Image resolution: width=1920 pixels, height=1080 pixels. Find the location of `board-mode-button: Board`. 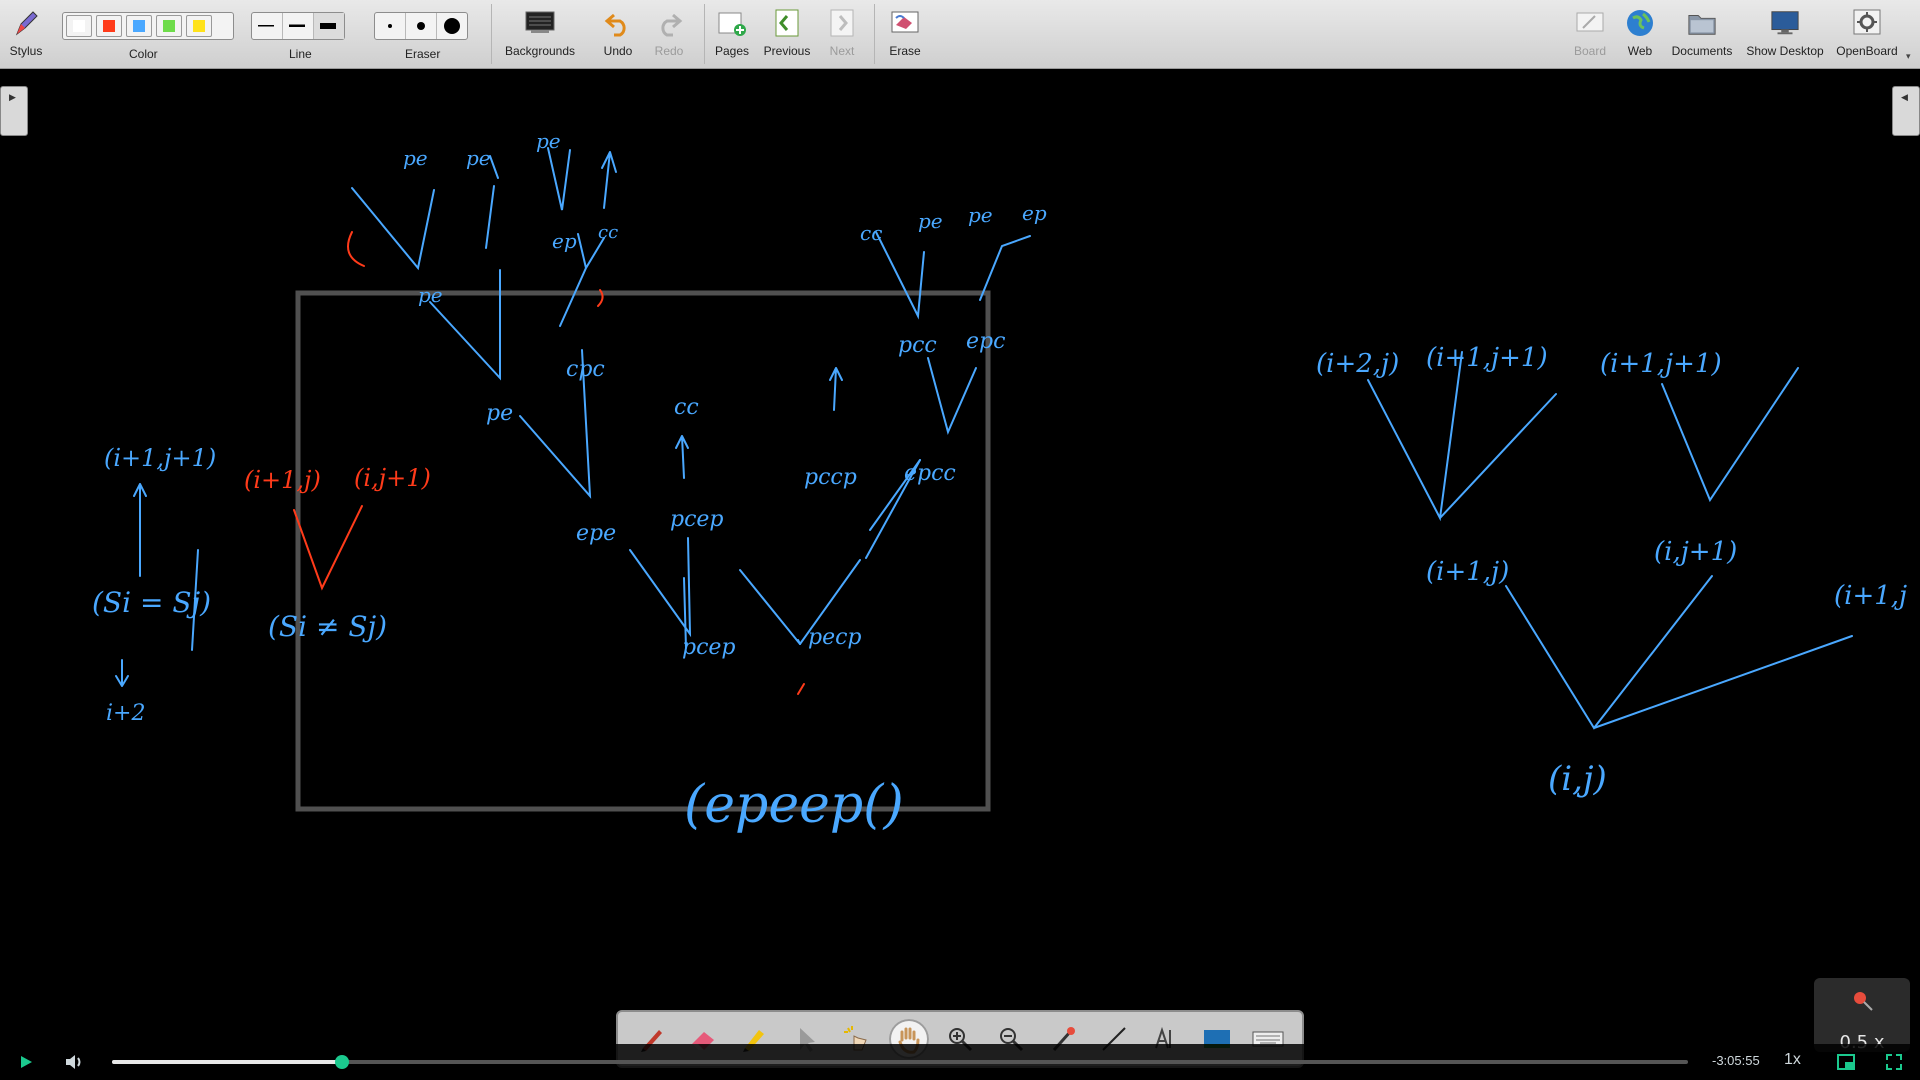

board-mode-button: Board is located at coordinates (1590, 34).